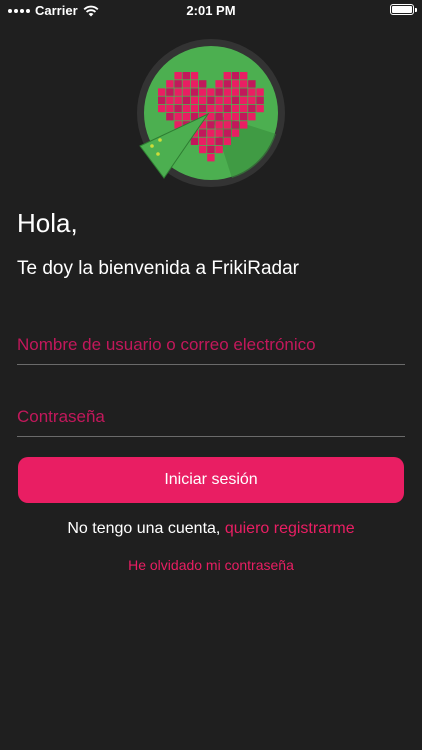 The width and height of the screenshot is (422, 750). I want to click on username-field, so click(211, 345).